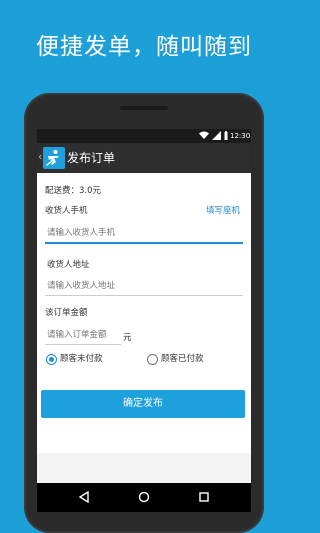 This screenshot has width=320, height=533. Describe the element at coordinates (143, 404) in the screenshot. I see `submit-order-button: 确定发布` at that location.